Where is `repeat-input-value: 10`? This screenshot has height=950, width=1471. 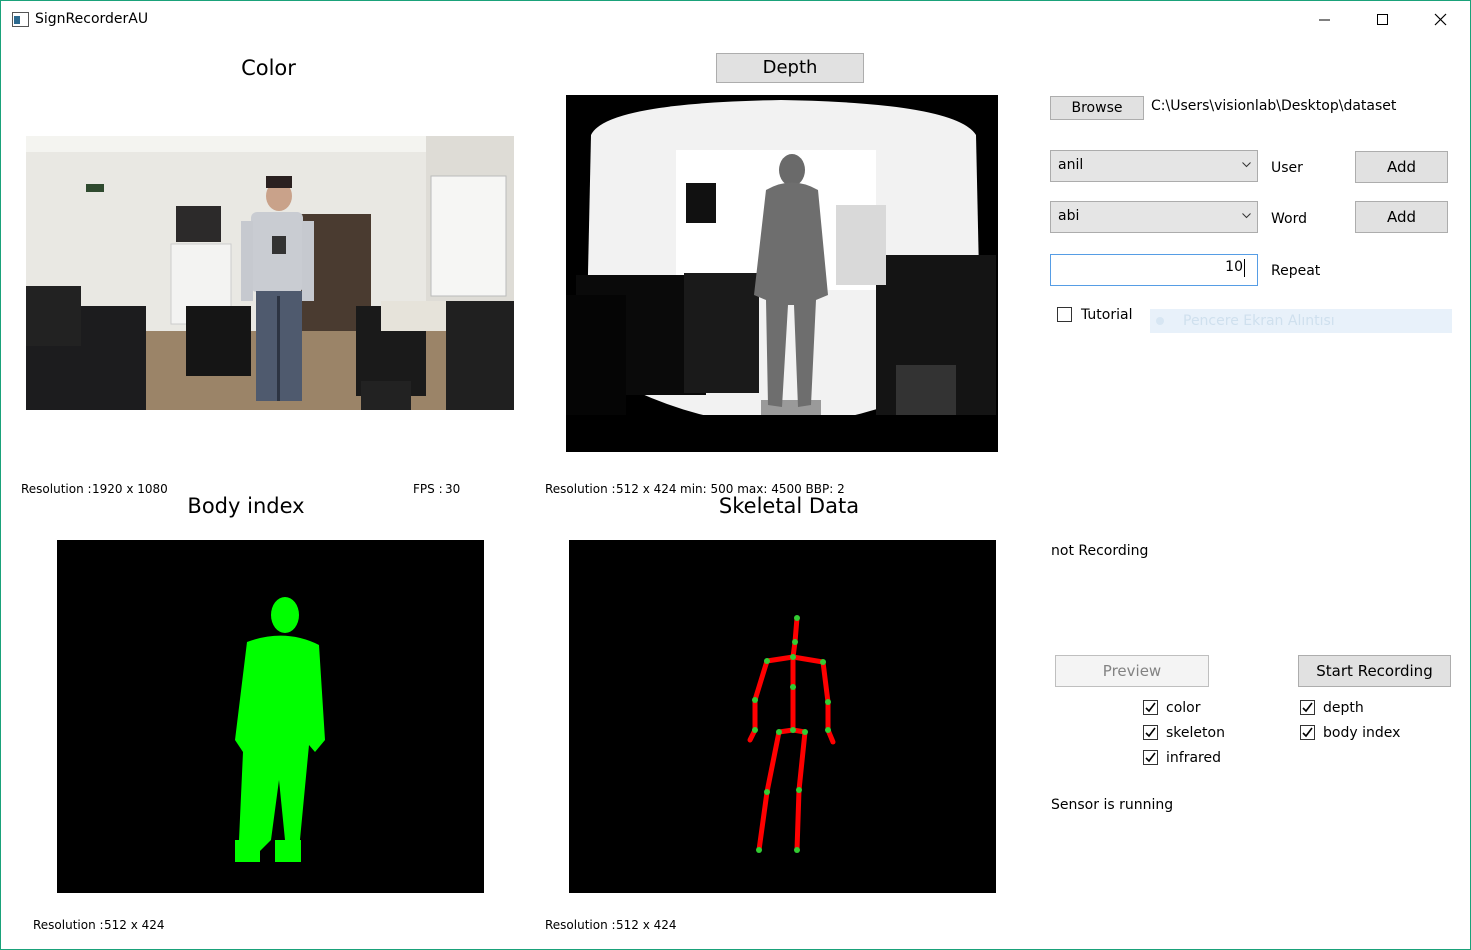
repeat-input-value: 10 is located at coordinates (1234, 267).